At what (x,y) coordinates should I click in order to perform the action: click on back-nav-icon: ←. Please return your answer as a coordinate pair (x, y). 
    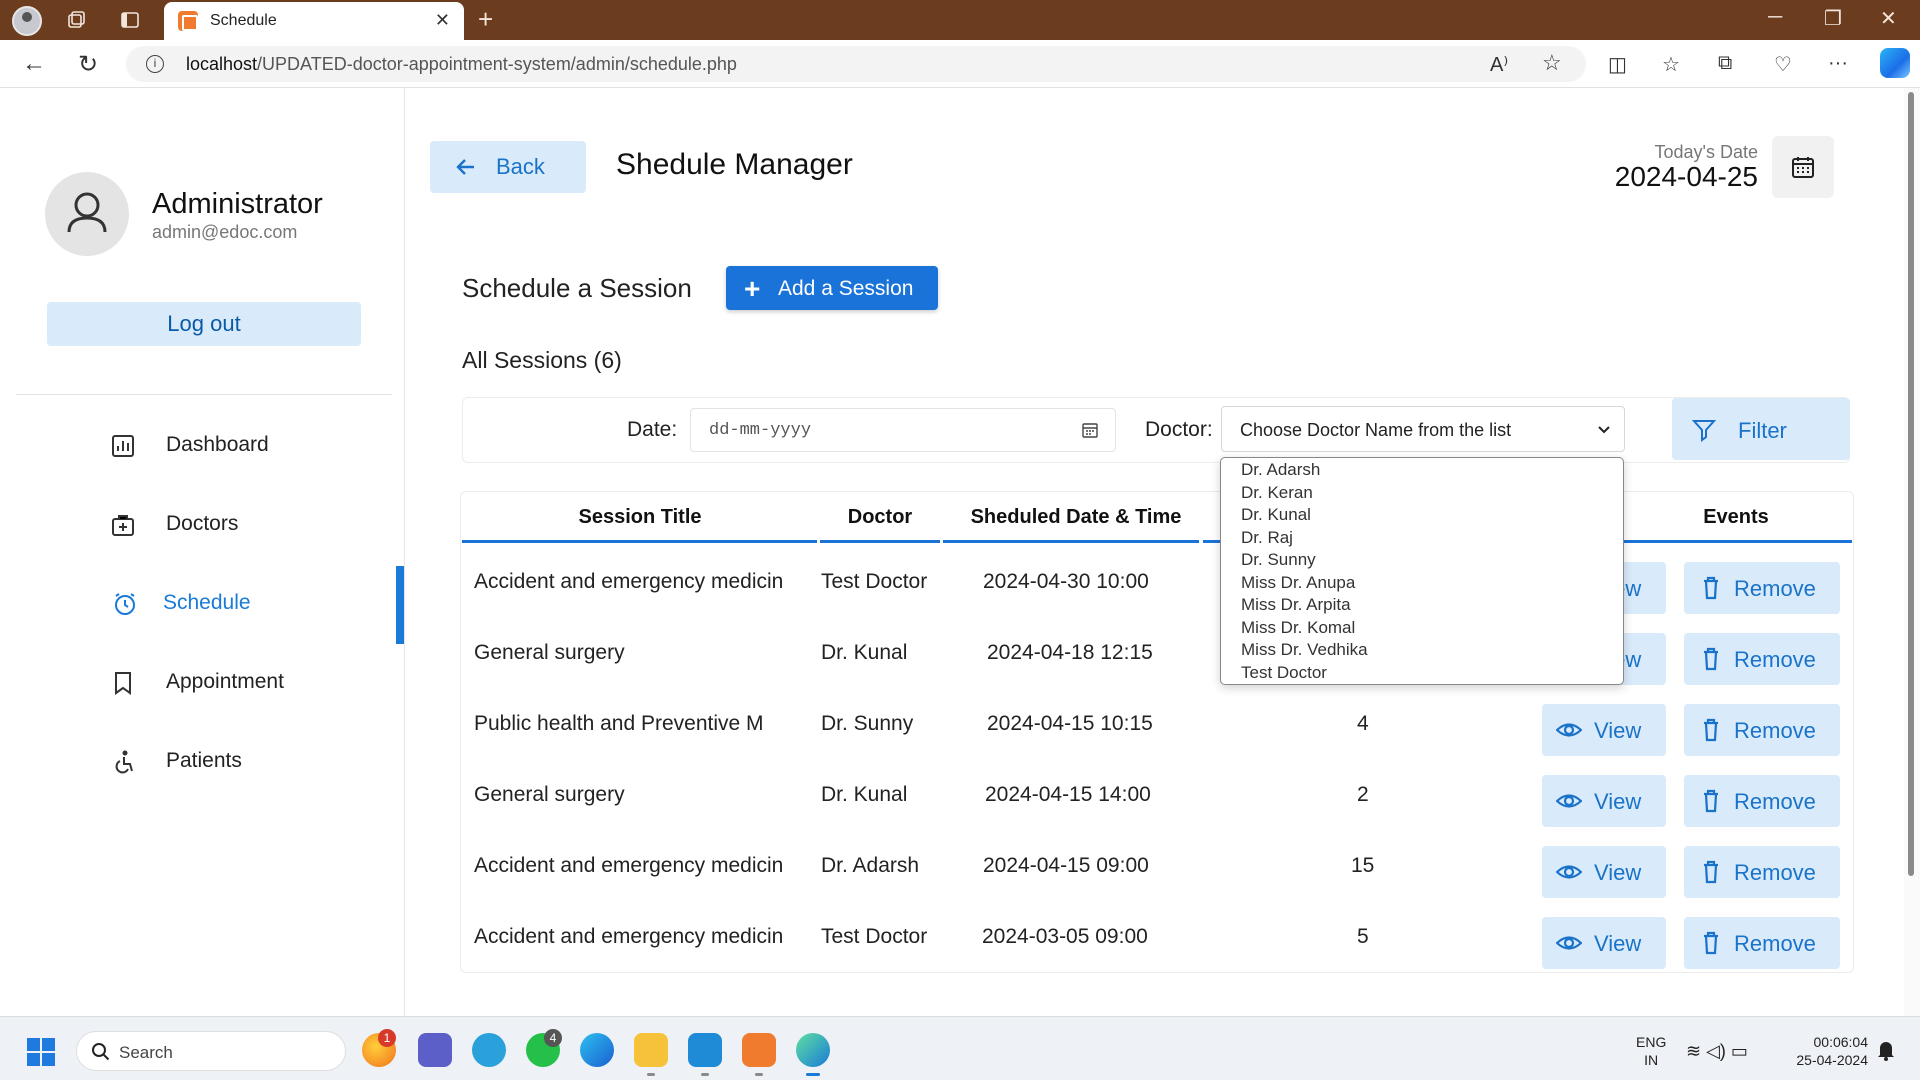
    Looking at the image, I should click on (34, 64).